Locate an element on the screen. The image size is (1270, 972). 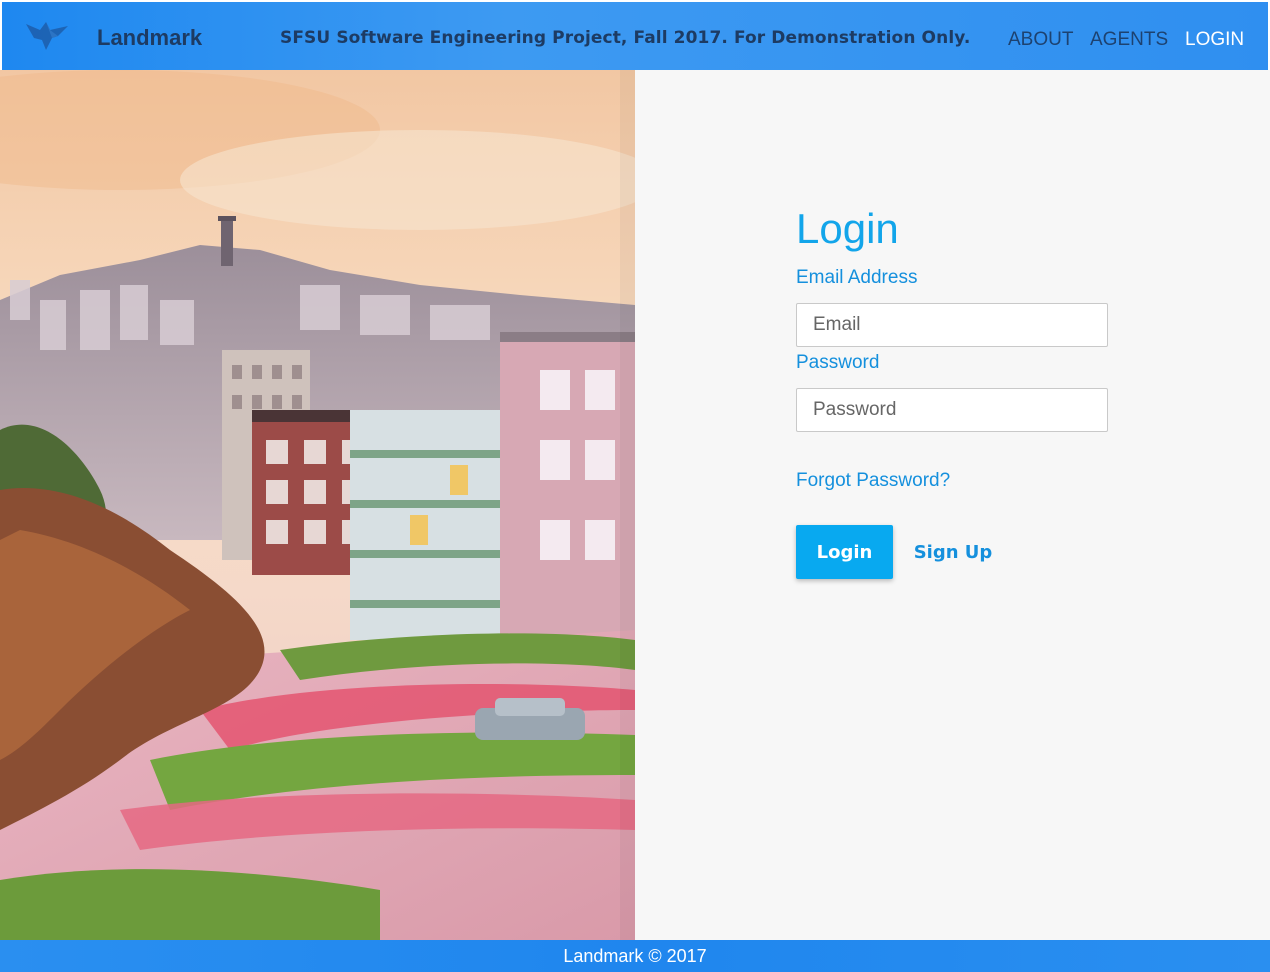
footer-copyright: Landmark © 2017 is located at coordinates (635, 956).